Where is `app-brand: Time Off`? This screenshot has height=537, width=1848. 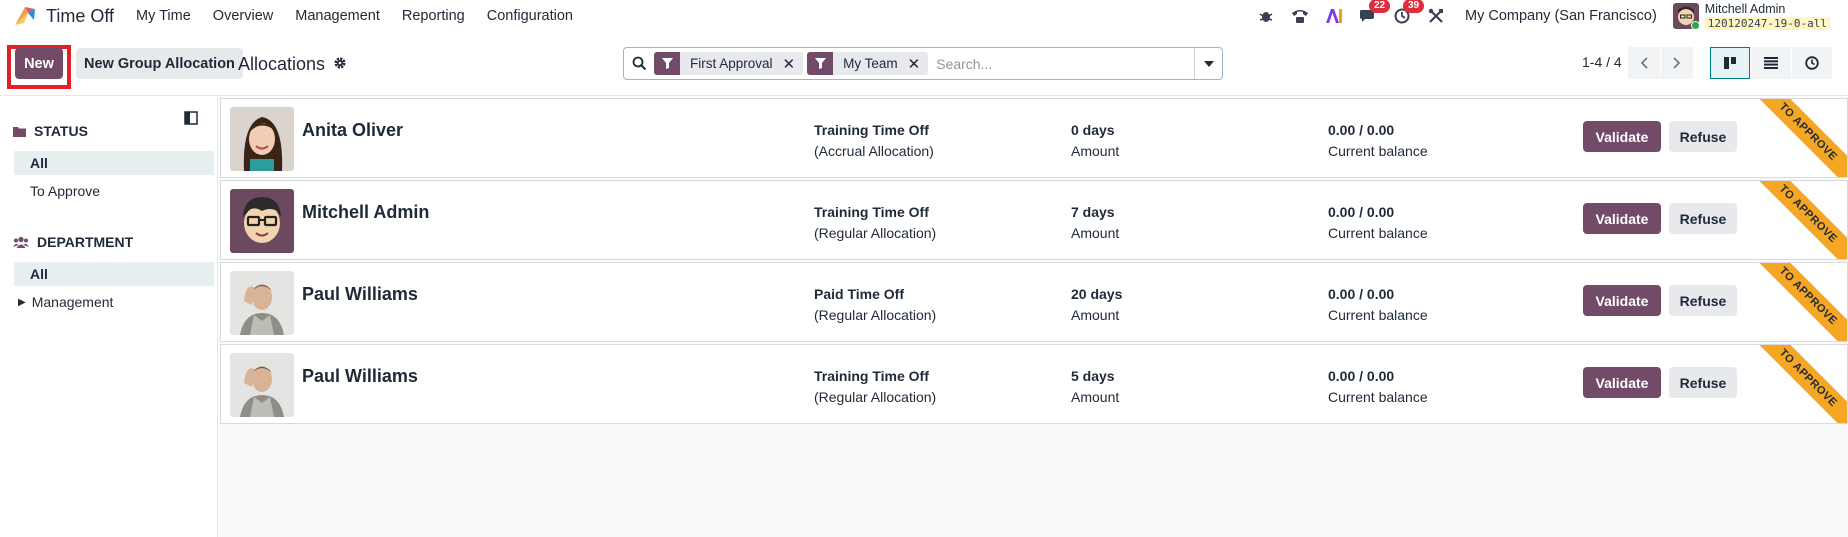 app-brand: Time Off is located at coordinates (63, 16).